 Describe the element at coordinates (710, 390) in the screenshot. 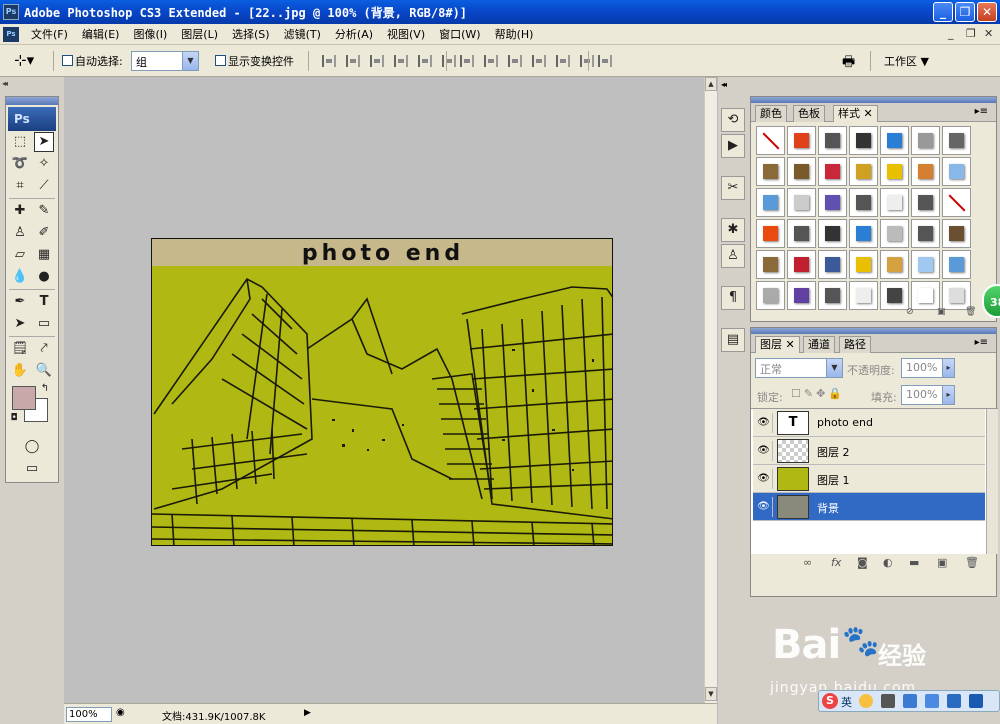

I see `vertical-scrollbar: ▲ ▼` at that location.